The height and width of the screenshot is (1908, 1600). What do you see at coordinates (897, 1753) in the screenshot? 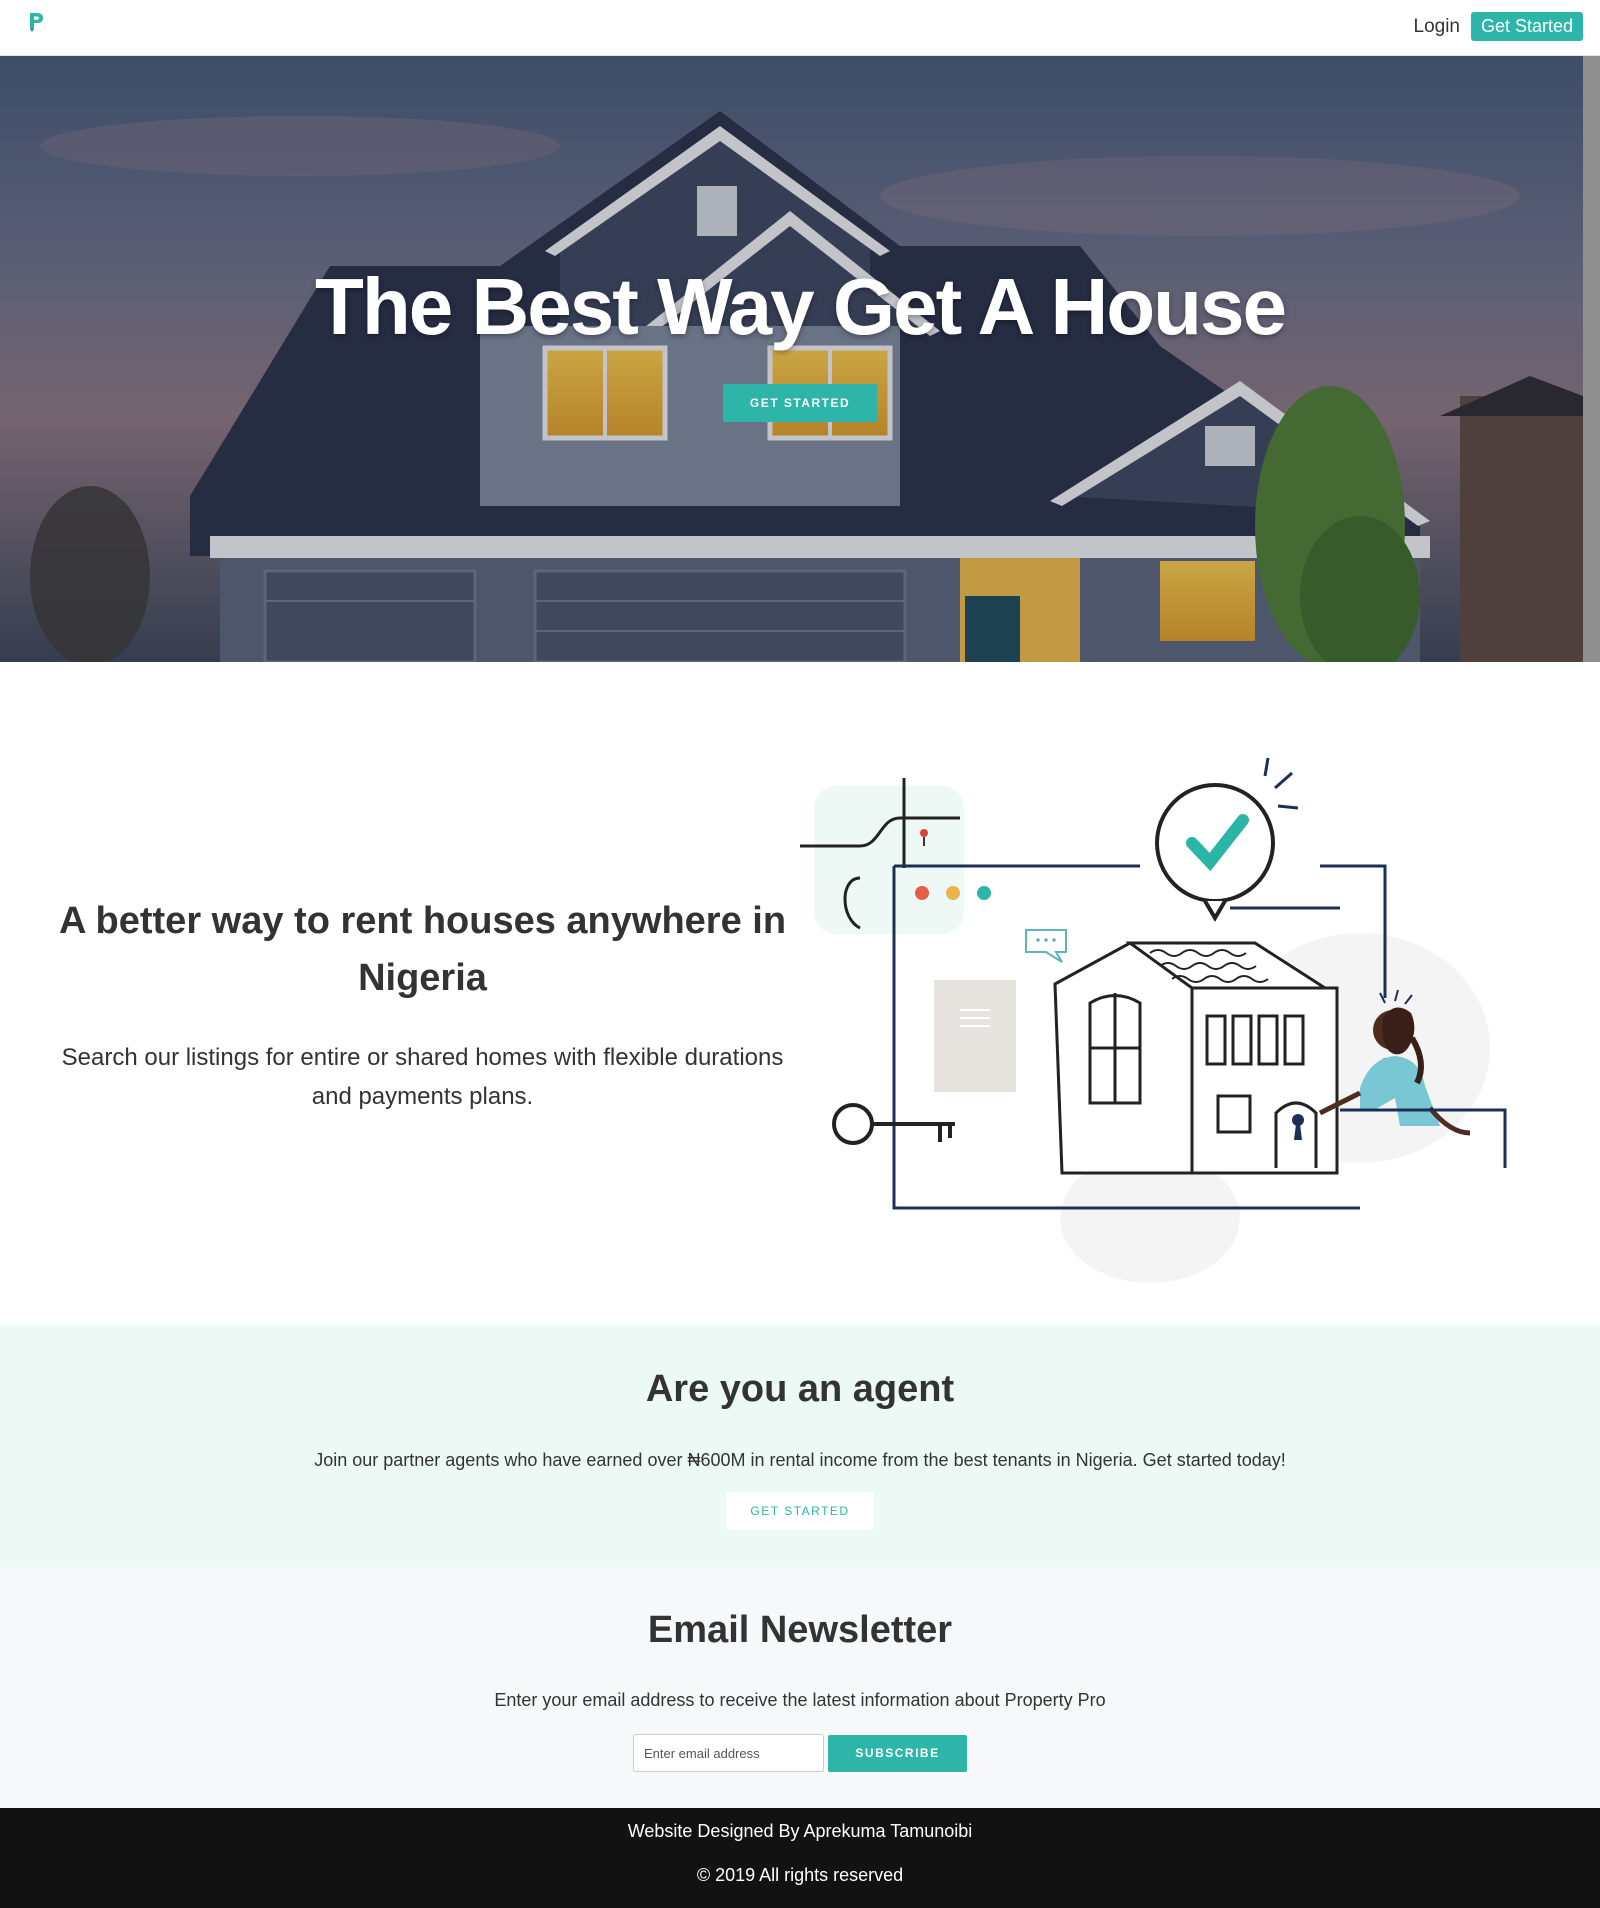
I see `subscribe-button: SUBSCRIBE` at bounding box center [897, 1753].